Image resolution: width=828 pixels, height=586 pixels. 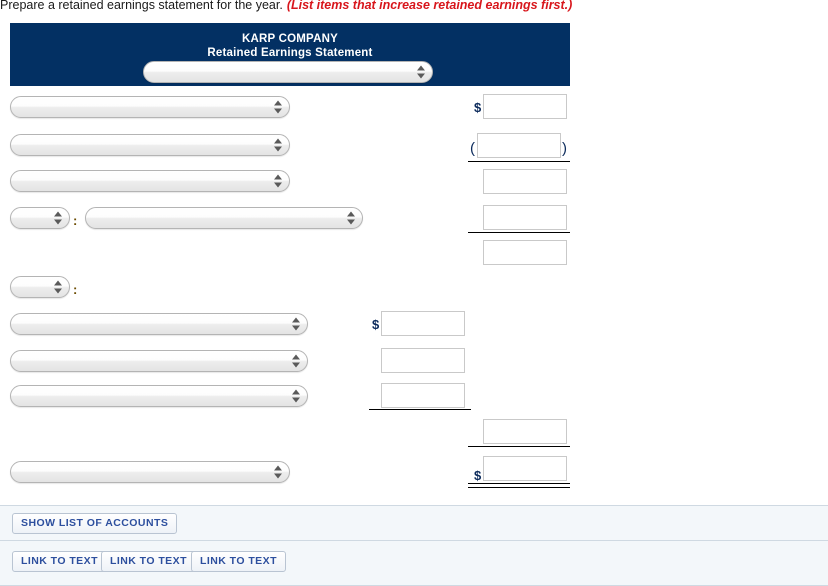 I want to click on row-7-account-select, so click(x=159, y=324).